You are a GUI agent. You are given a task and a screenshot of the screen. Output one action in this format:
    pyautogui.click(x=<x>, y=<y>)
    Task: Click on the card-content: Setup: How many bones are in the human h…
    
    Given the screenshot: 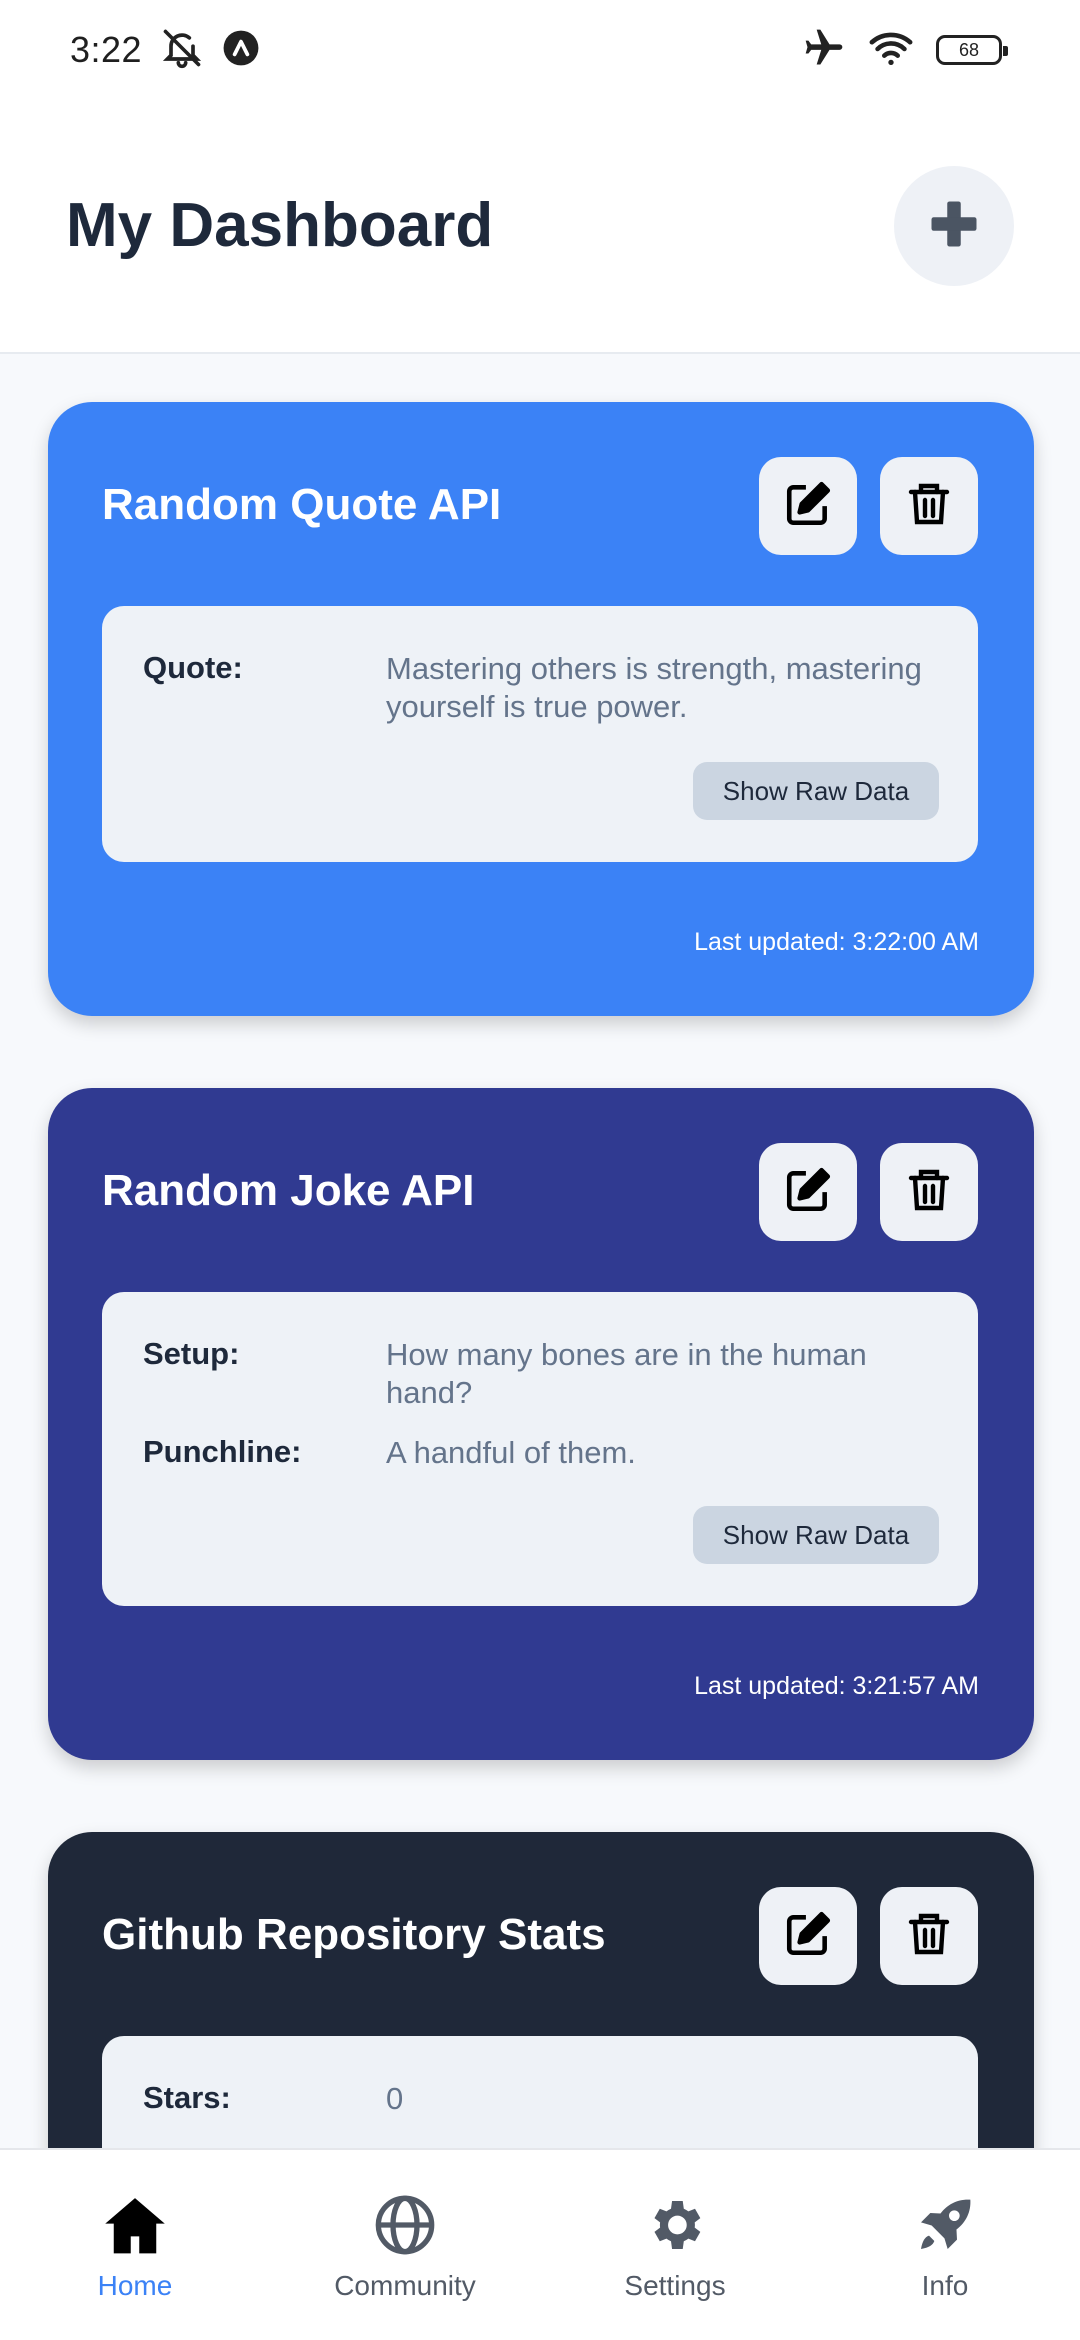 What is the action you would take?
    pyautogui.click(x=540, y=1449)
    